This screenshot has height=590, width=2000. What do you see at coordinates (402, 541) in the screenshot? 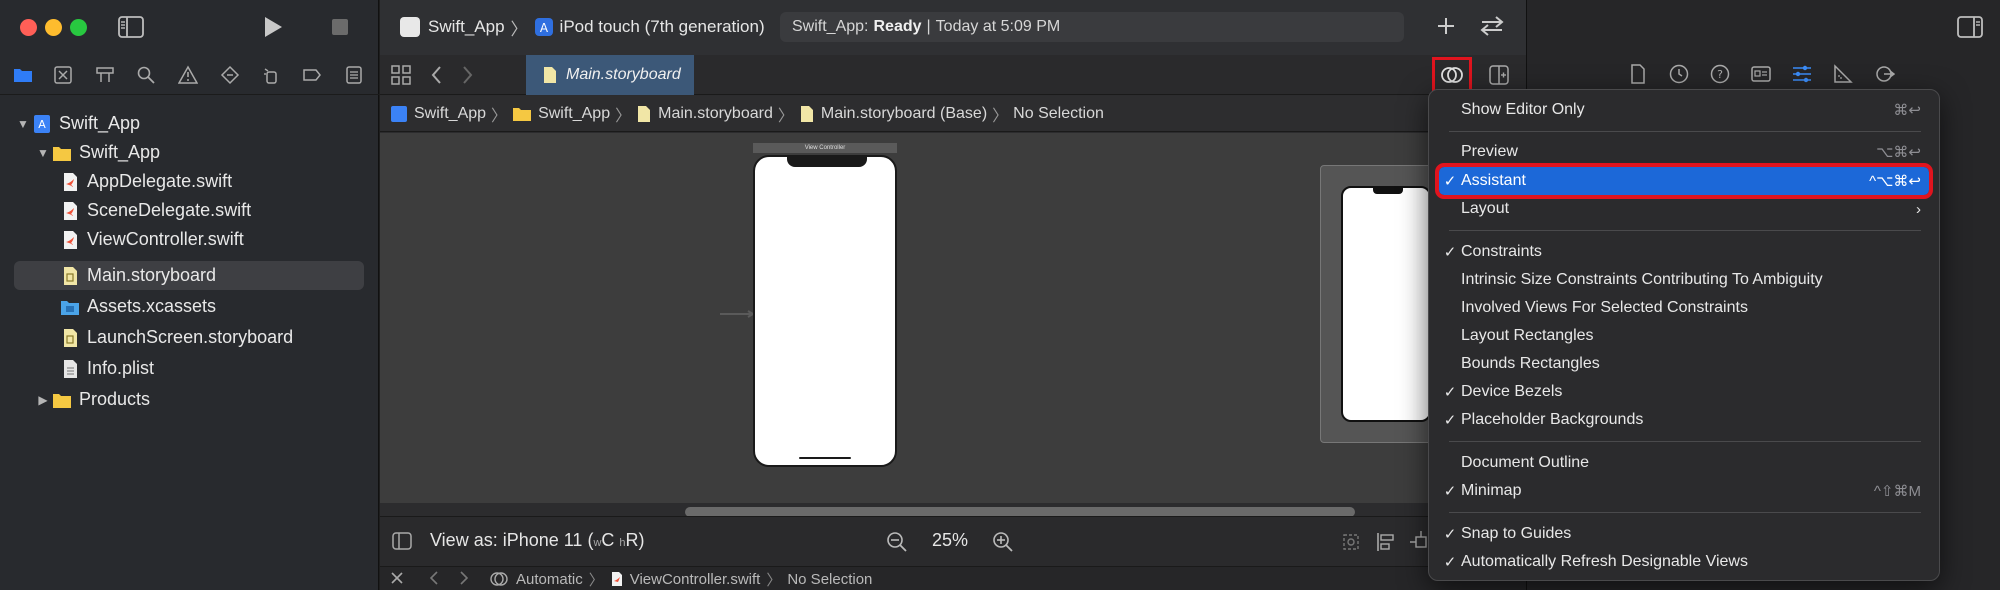
I see `document-outline-toggle-icon` at bounding box center [402, 541].